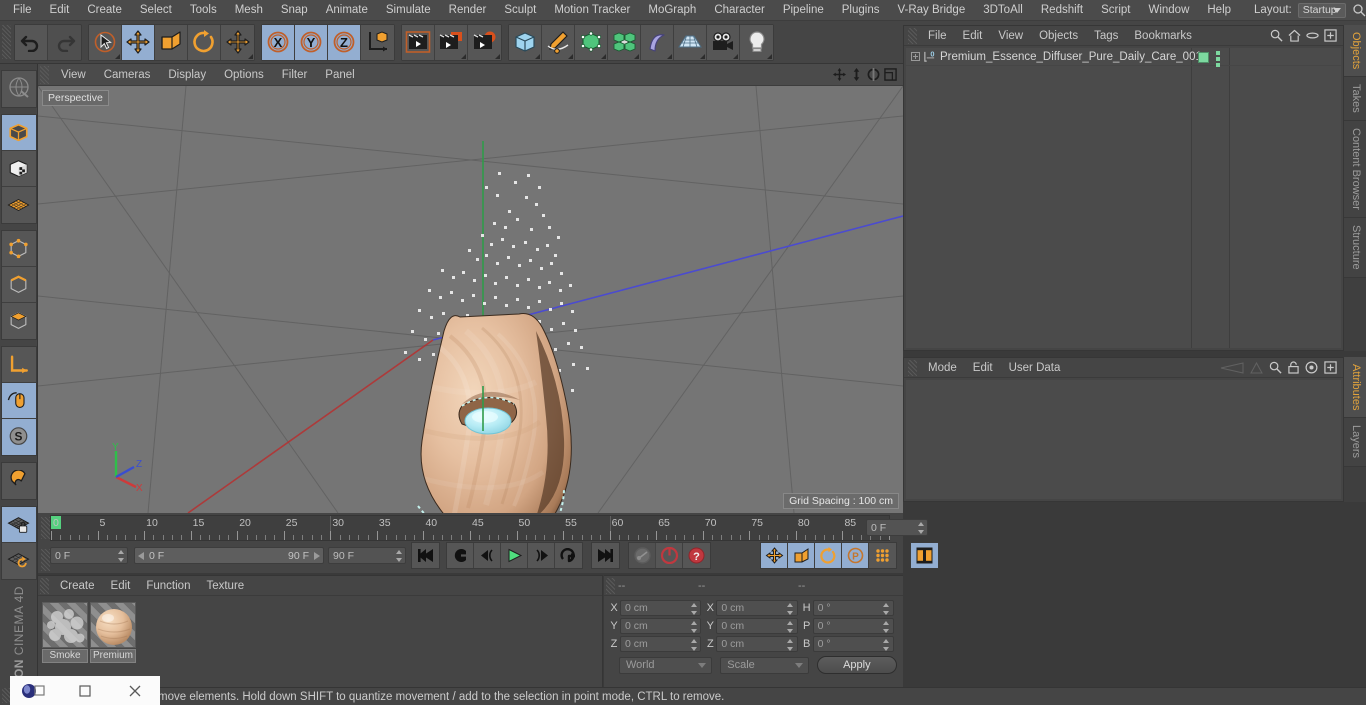 The image size is (1366, 705). I want to click on tab-attributes: Attributes, so click(1355, 388).